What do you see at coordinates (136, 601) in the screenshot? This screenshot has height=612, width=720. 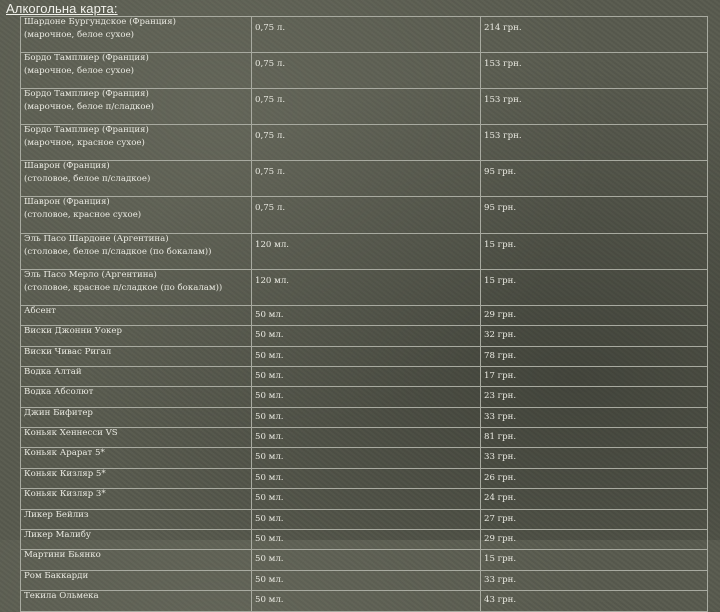 I see `drink-name-cell: Текила Ольмека` at bounding box center [136, 601].